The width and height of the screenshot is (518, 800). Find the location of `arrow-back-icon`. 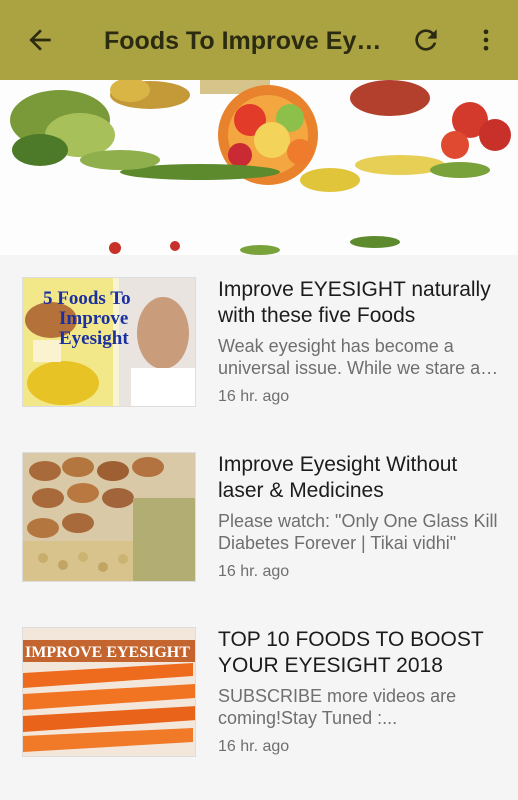

arrow-back-icon is located at coordinates (40, 40).